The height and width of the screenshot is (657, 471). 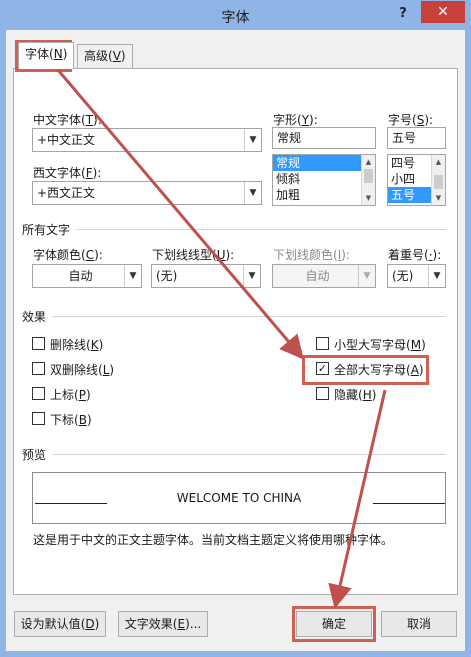 I want to click on chinese-font-value: +中文正文, so click(x=66, y=140).